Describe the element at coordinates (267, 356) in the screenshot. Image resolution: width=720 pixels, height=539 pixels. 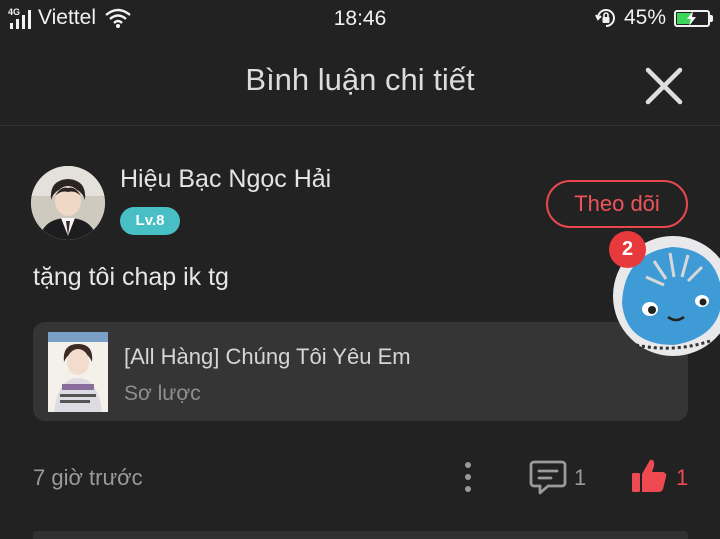
I see `story-title: [All Hàng] Chúng Tôi Yêu Em` at that location.